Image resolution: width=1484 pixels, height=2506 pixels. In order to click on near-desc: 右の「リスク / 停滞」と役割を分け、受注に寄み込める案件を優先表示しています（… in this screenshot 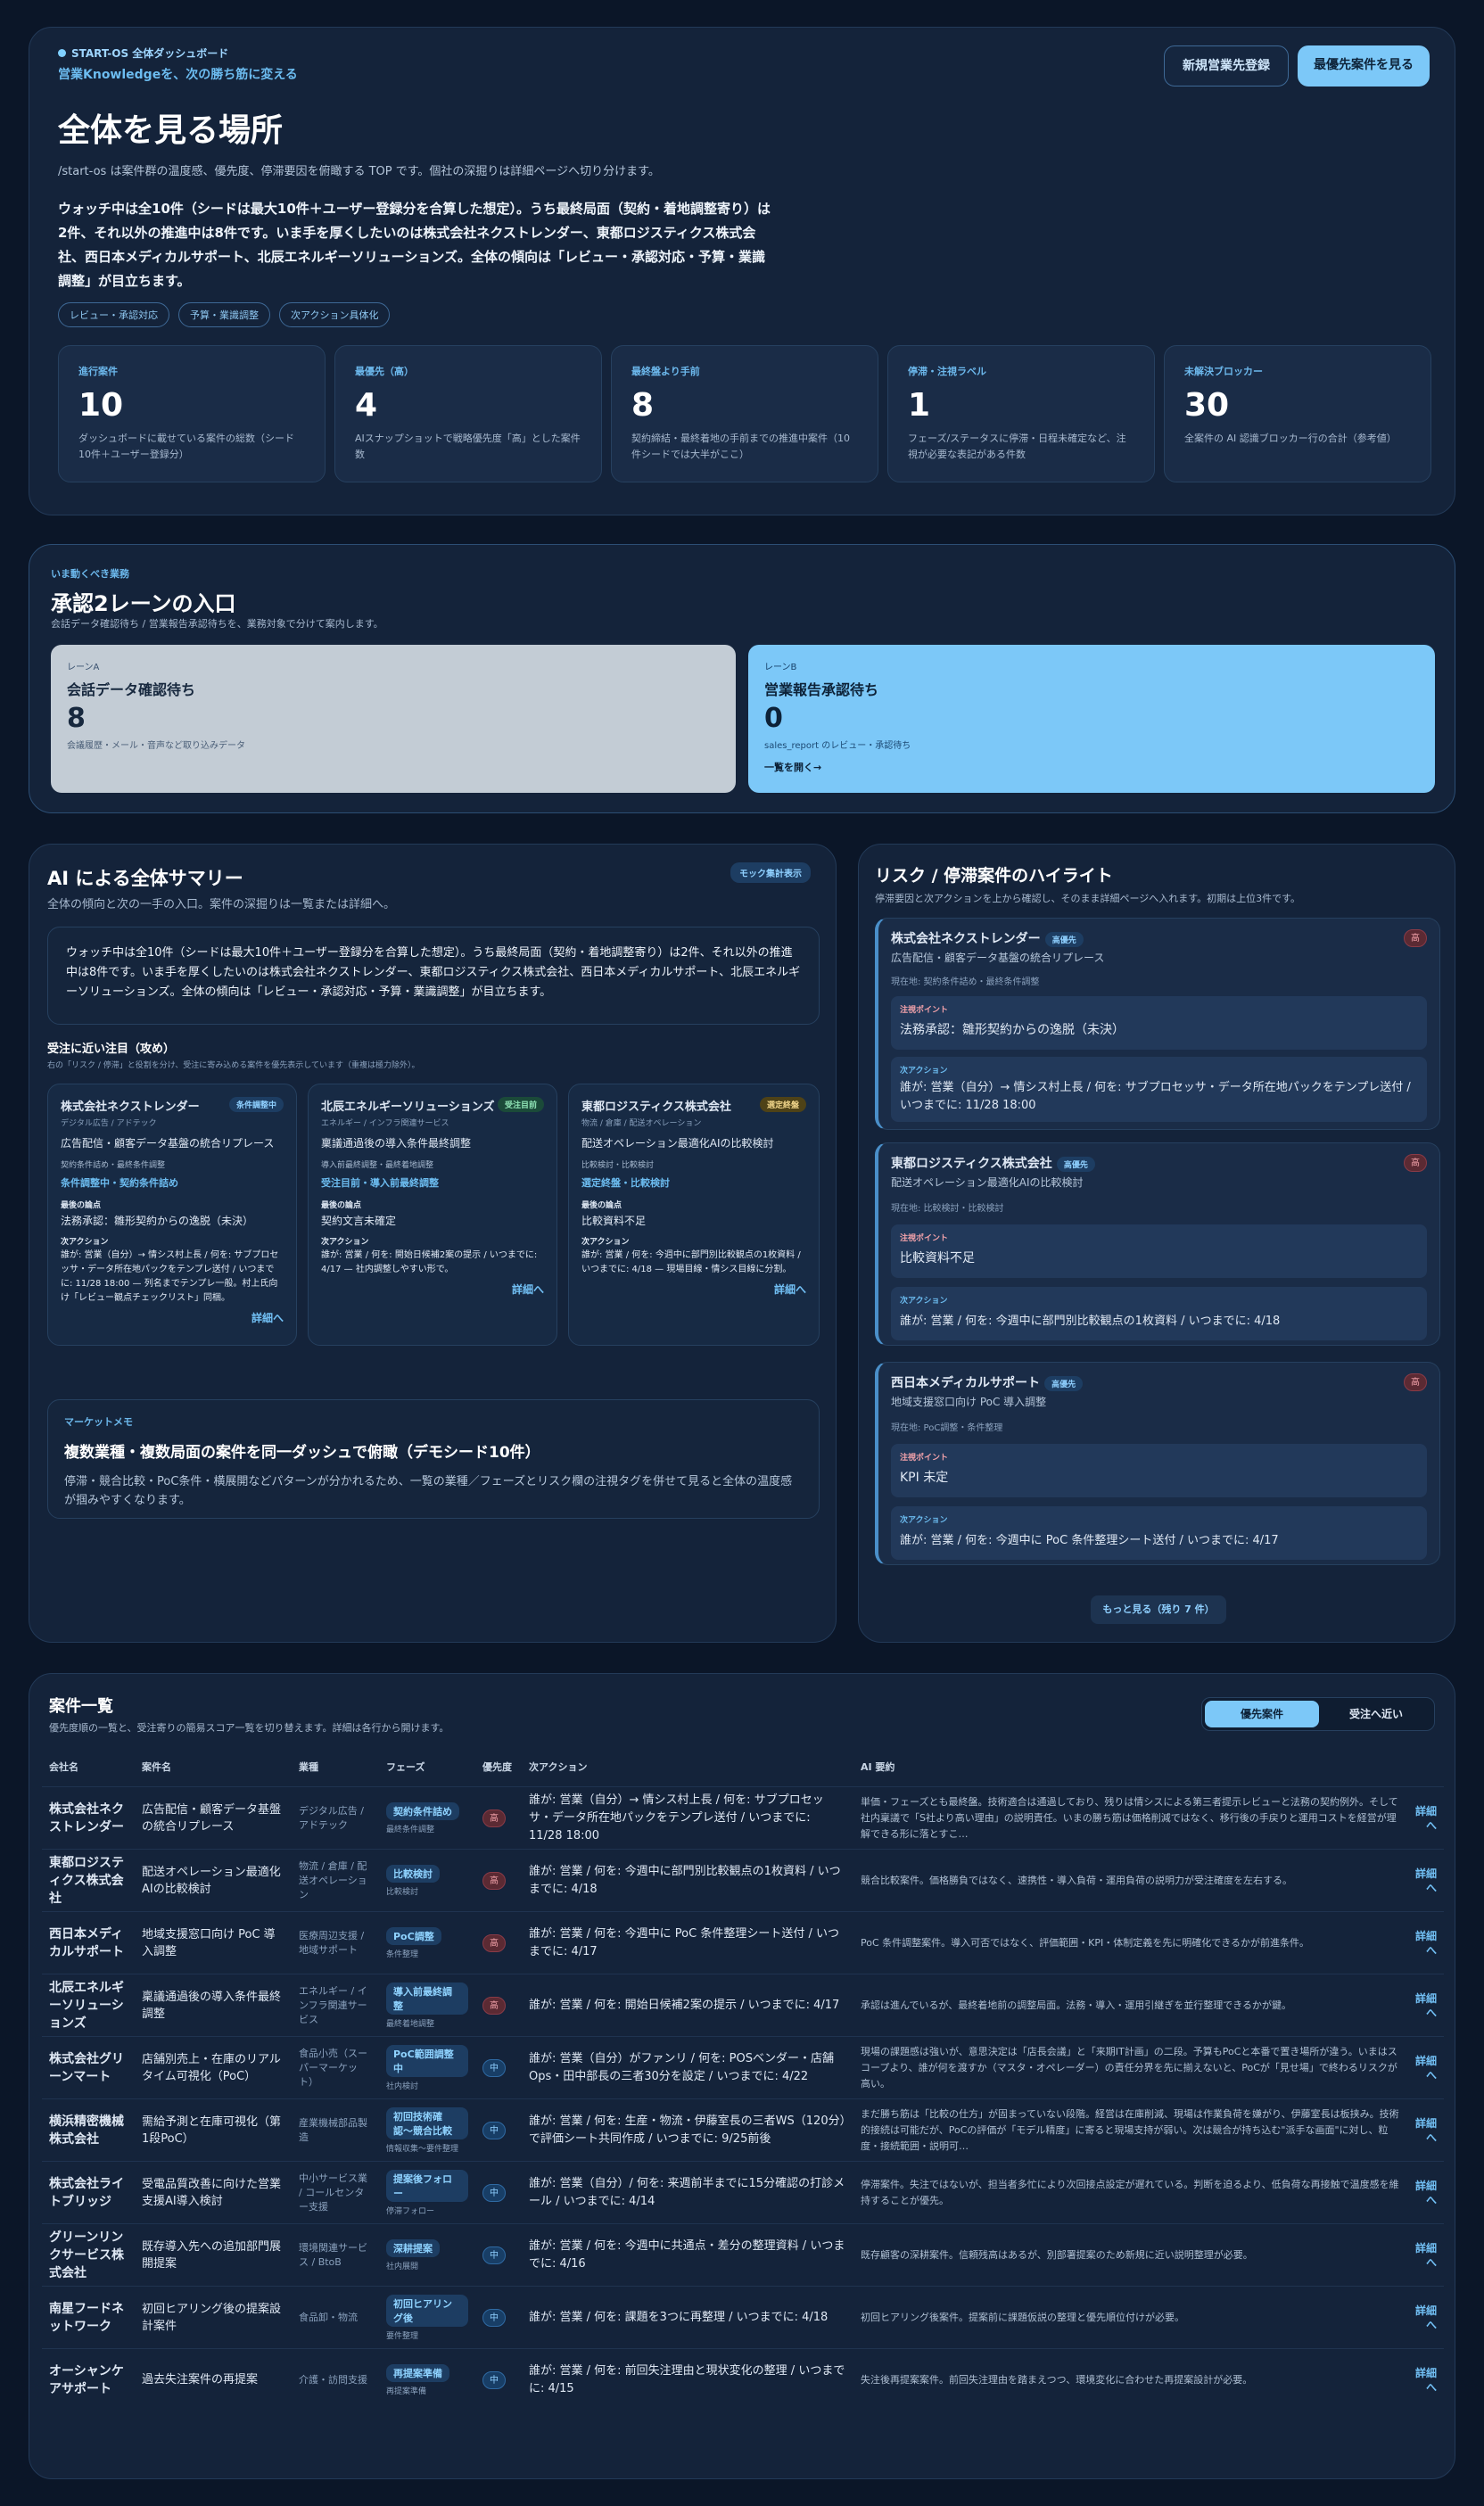, I will do `click(234, 1065)`.